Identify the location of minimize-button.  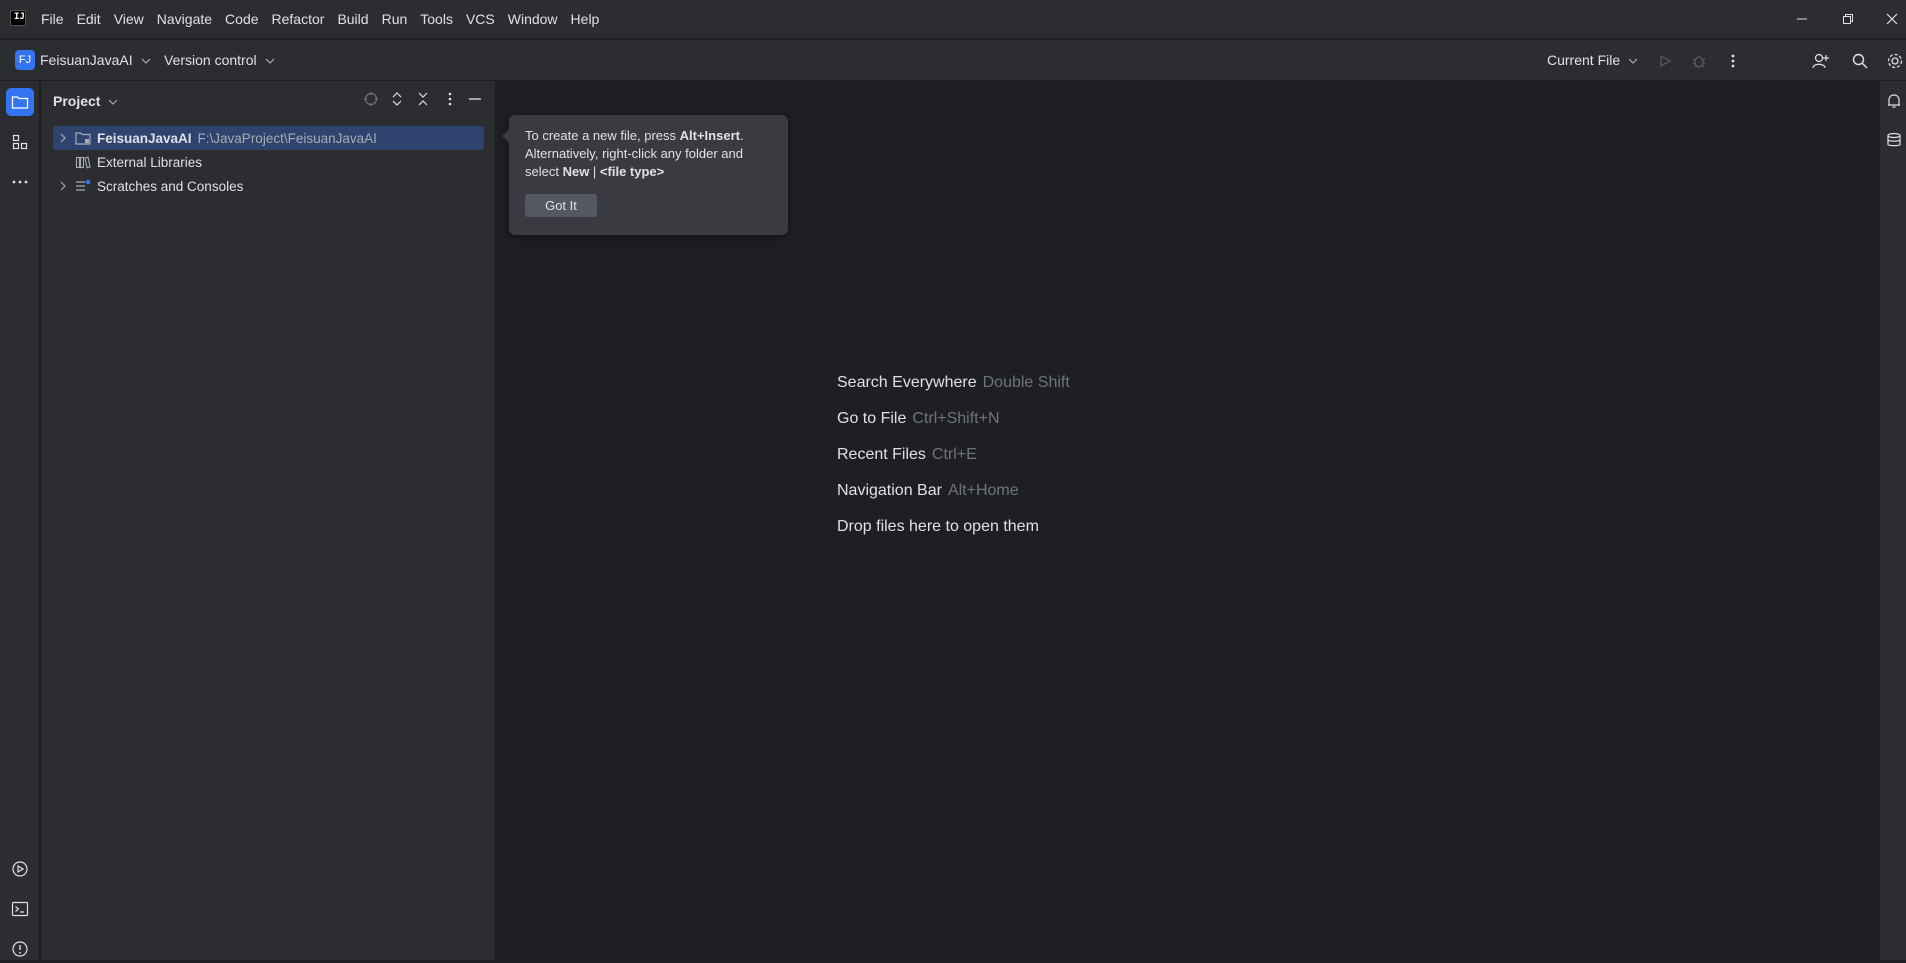
(1802, 19).